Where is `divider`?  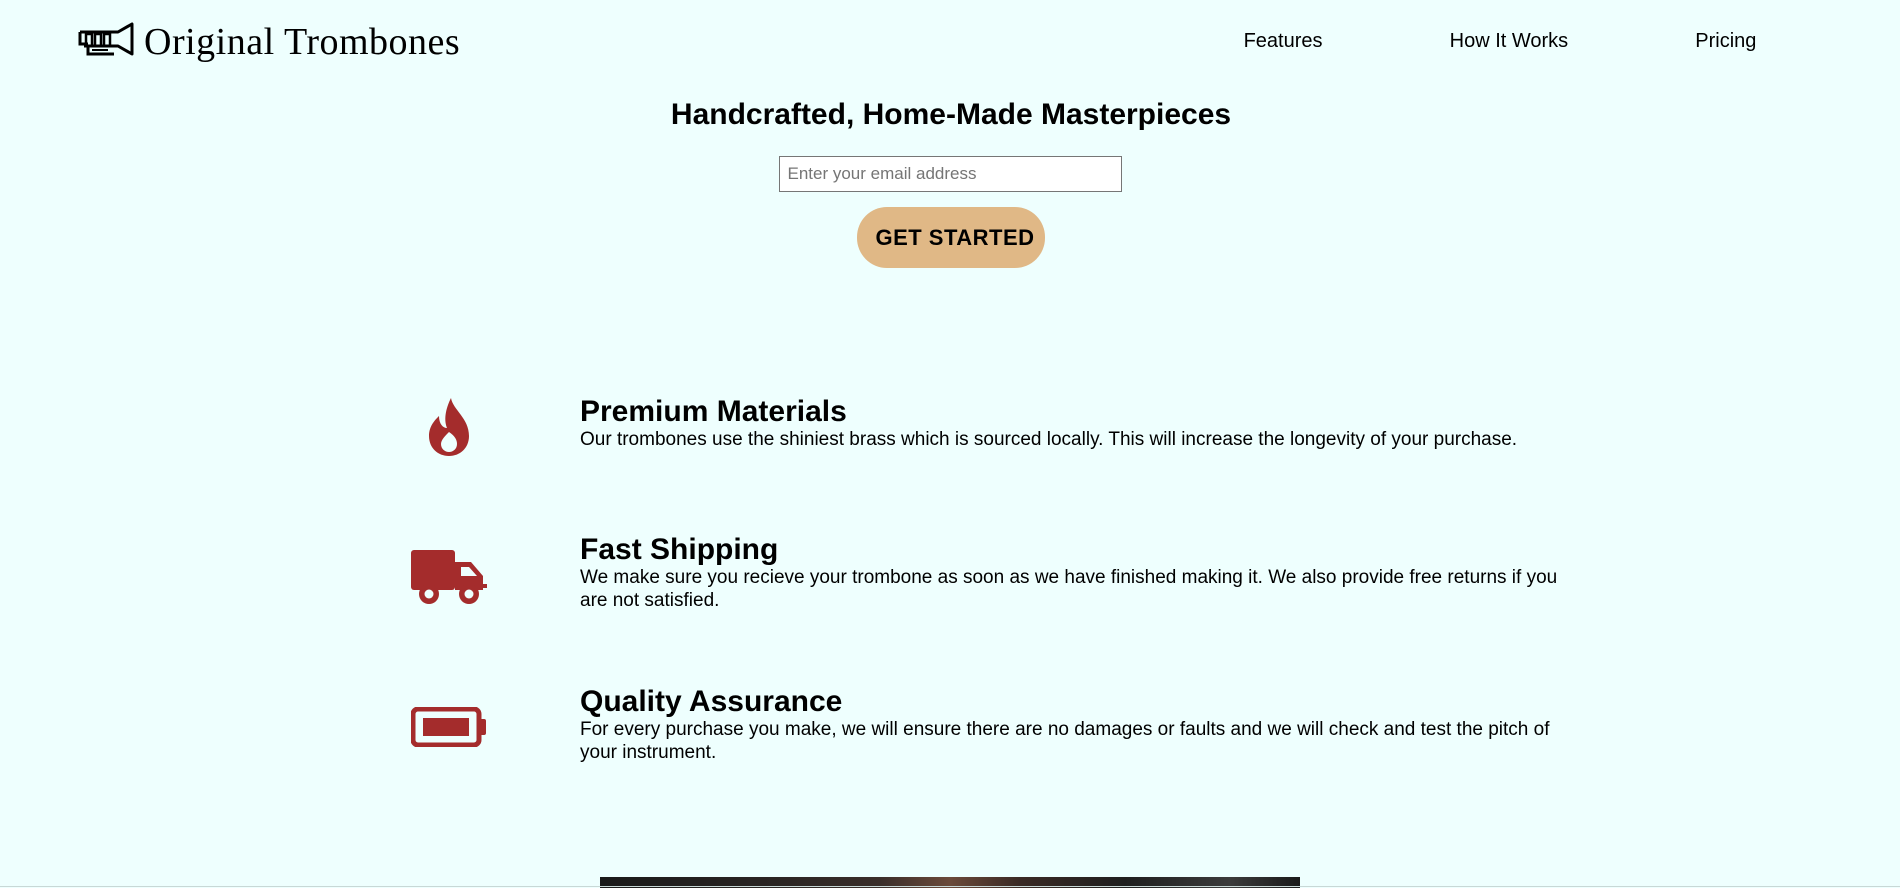 divider is located at coordinates (950, 886).